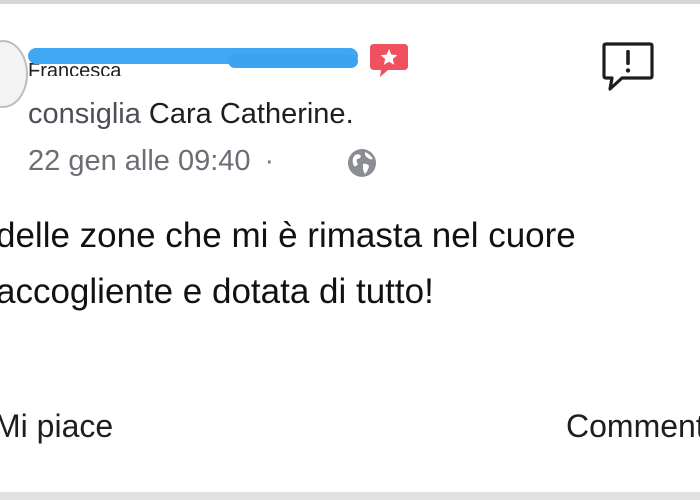 Image resolution: width=700 pixels, height=500 pixels. I want to click on post-text-line: delle zone che mi è rimasta nel cuore, so click(288, 235).